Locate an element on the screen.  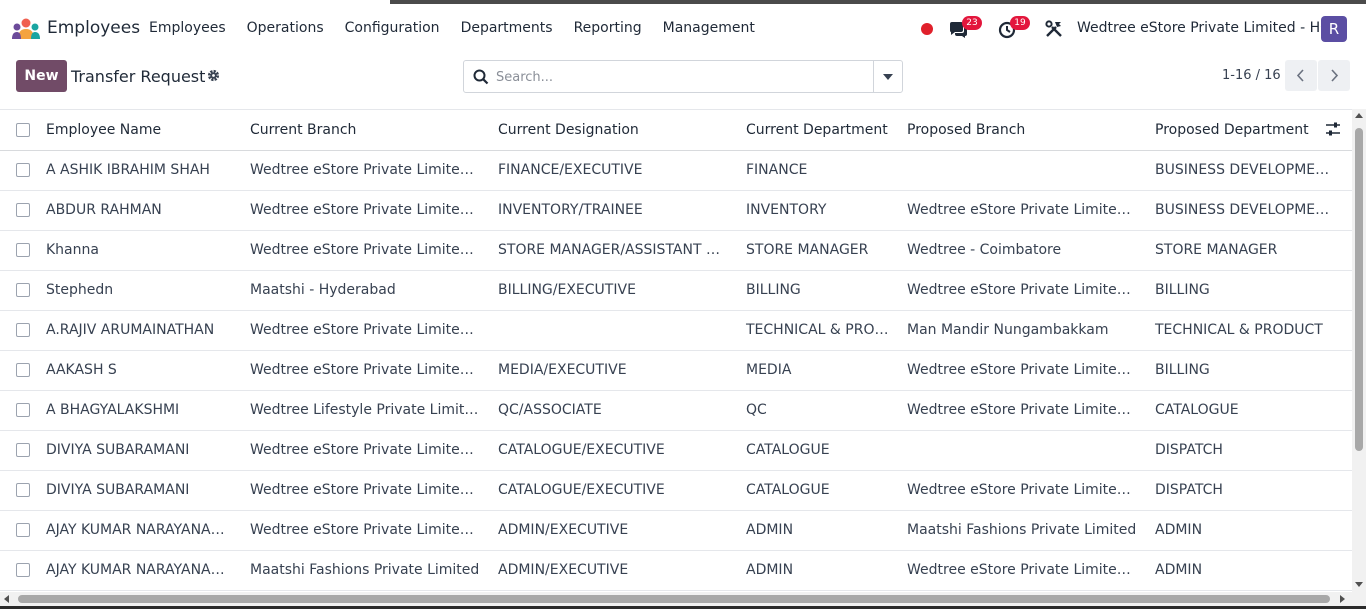
cell-employee-name: A ASHIK IBRAHIM SHAH is located at coordinates (140, 170).